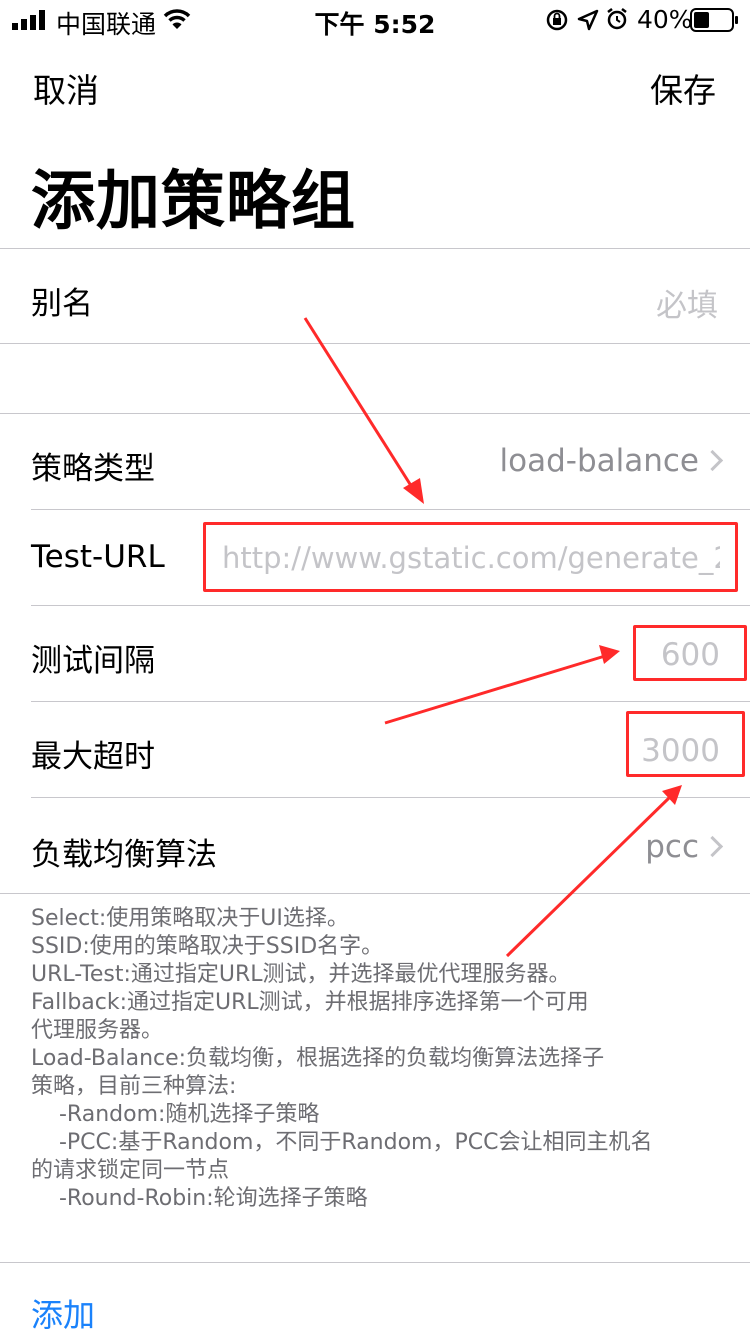 The height and width of the screenshot is (1336, 750). I want to click on policy-type-row: 策略类型 load-balance, so click(375, 462).